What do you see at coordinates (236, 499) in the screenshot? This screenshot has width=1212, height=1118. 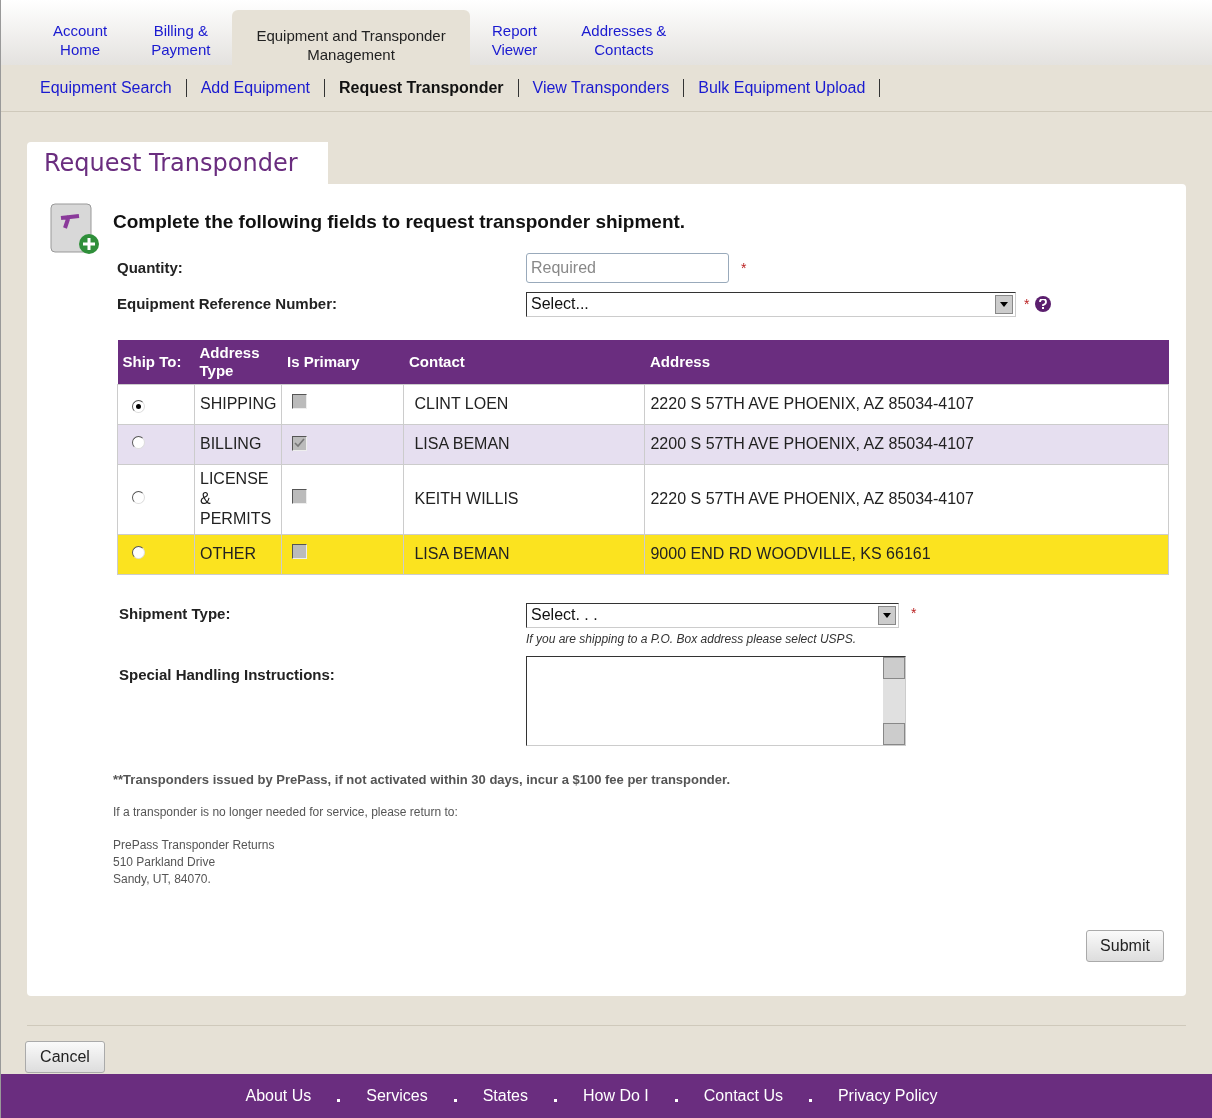 I see `table-cell-text: LICENSE & PERMITS` at bounding box center [236, 499].